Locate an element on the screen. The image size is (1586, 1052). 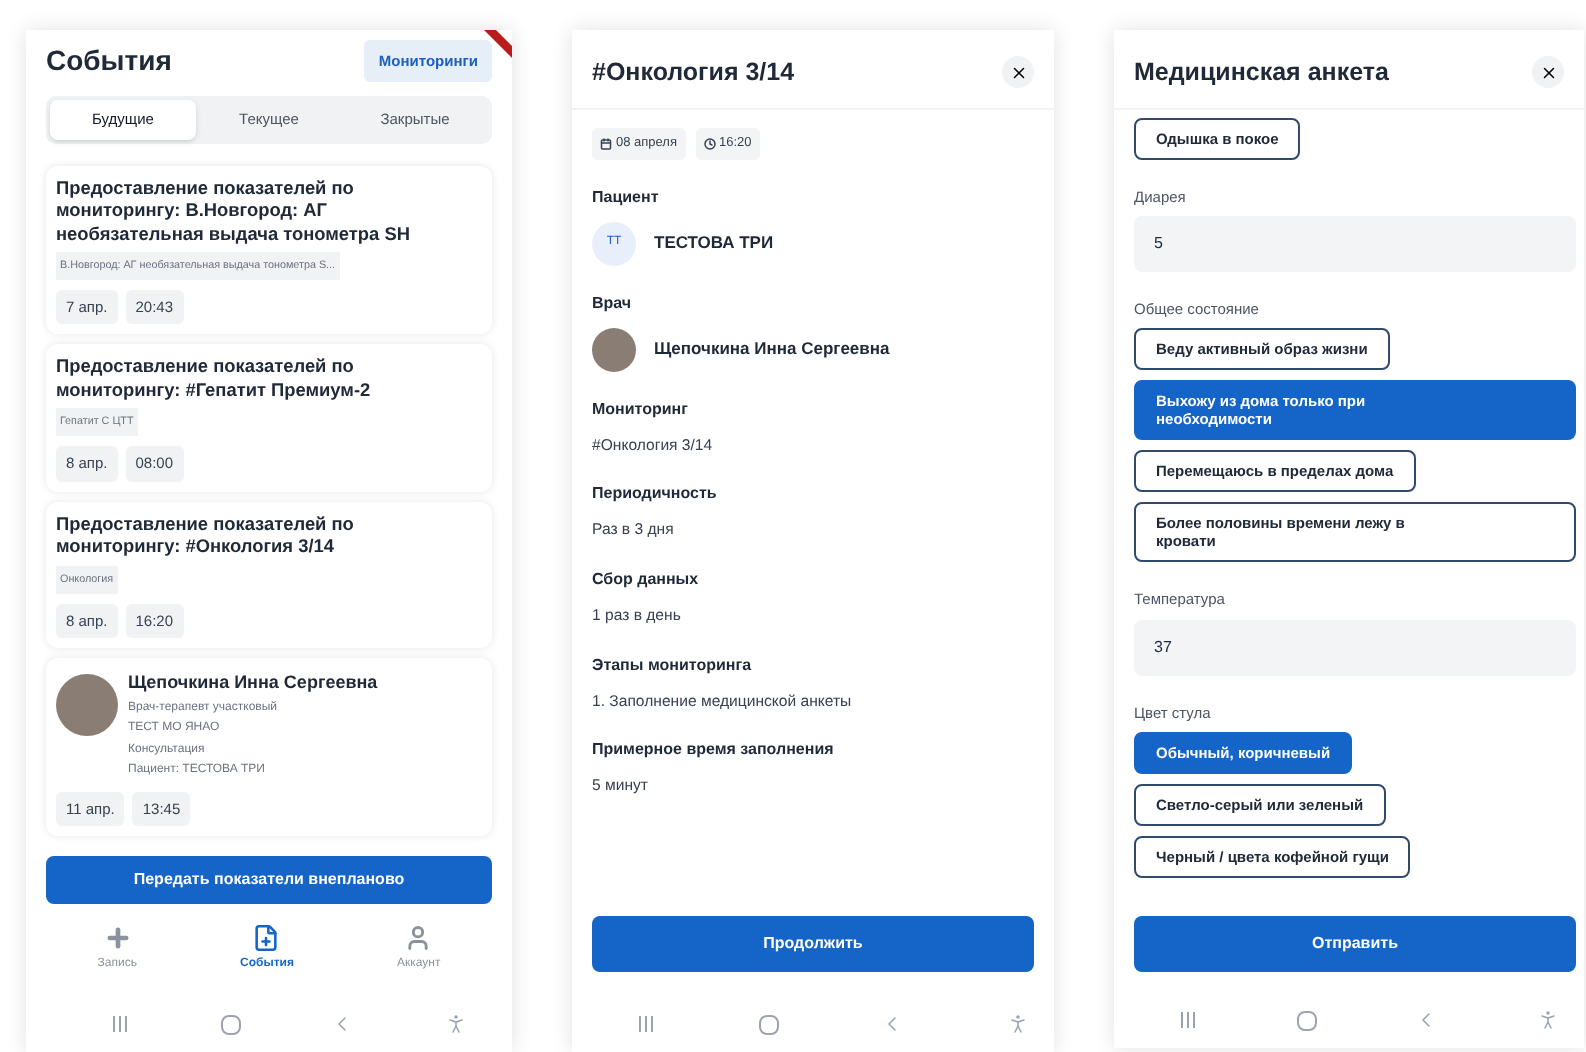
section-label: Пациент is located at coordinates (626, 197).